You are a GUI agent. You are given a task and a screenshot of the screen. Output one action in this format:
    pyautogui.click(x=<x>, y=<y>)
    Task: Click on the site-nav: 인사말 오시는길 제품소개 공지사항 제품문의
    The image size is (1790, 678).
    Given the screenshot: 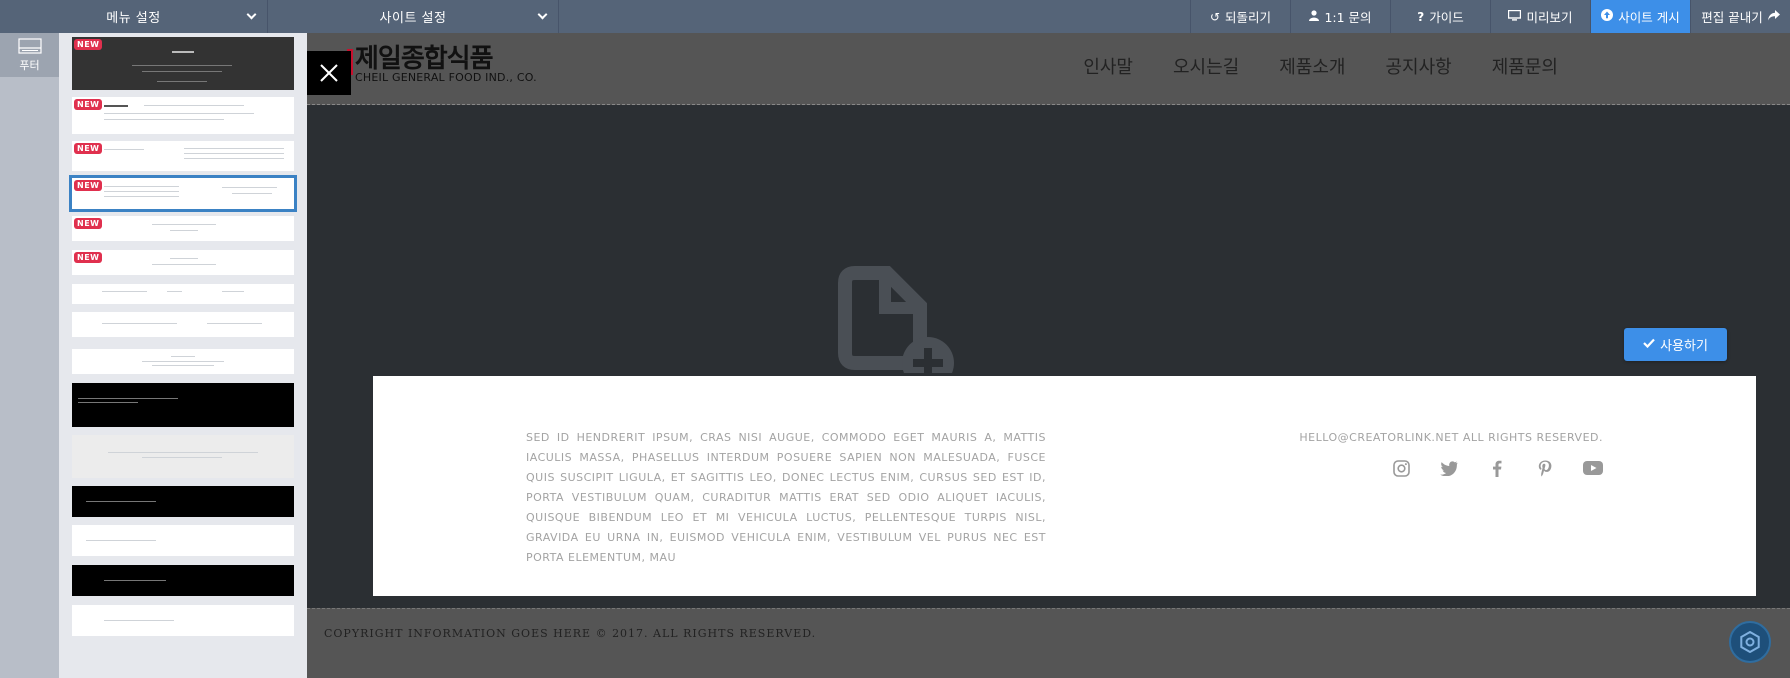 What is the action you would take?
    pyautogui.click(x=1320, y=66)
    